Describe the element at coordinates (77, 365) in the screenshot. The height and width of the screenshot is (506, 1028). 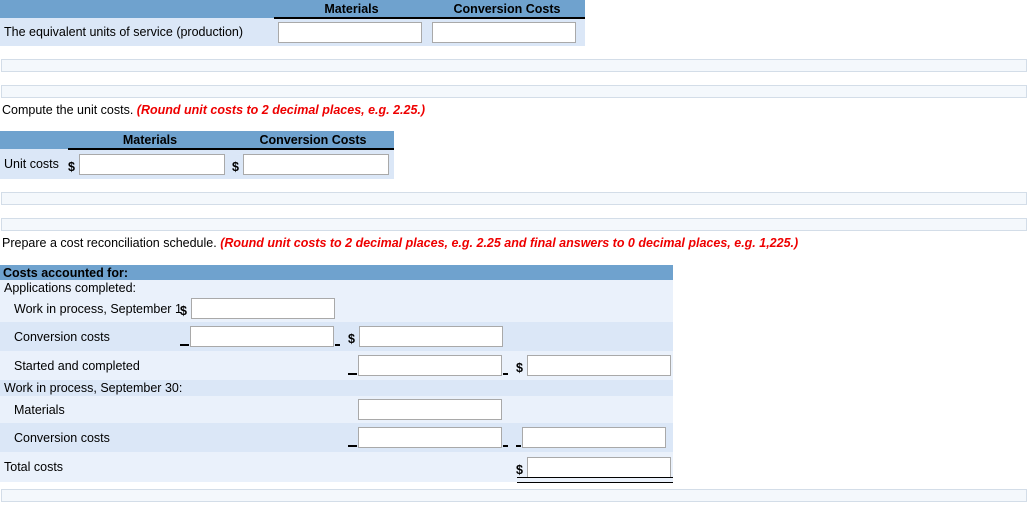
I see `row-label-started-and-completed: Started and completed` at that location.